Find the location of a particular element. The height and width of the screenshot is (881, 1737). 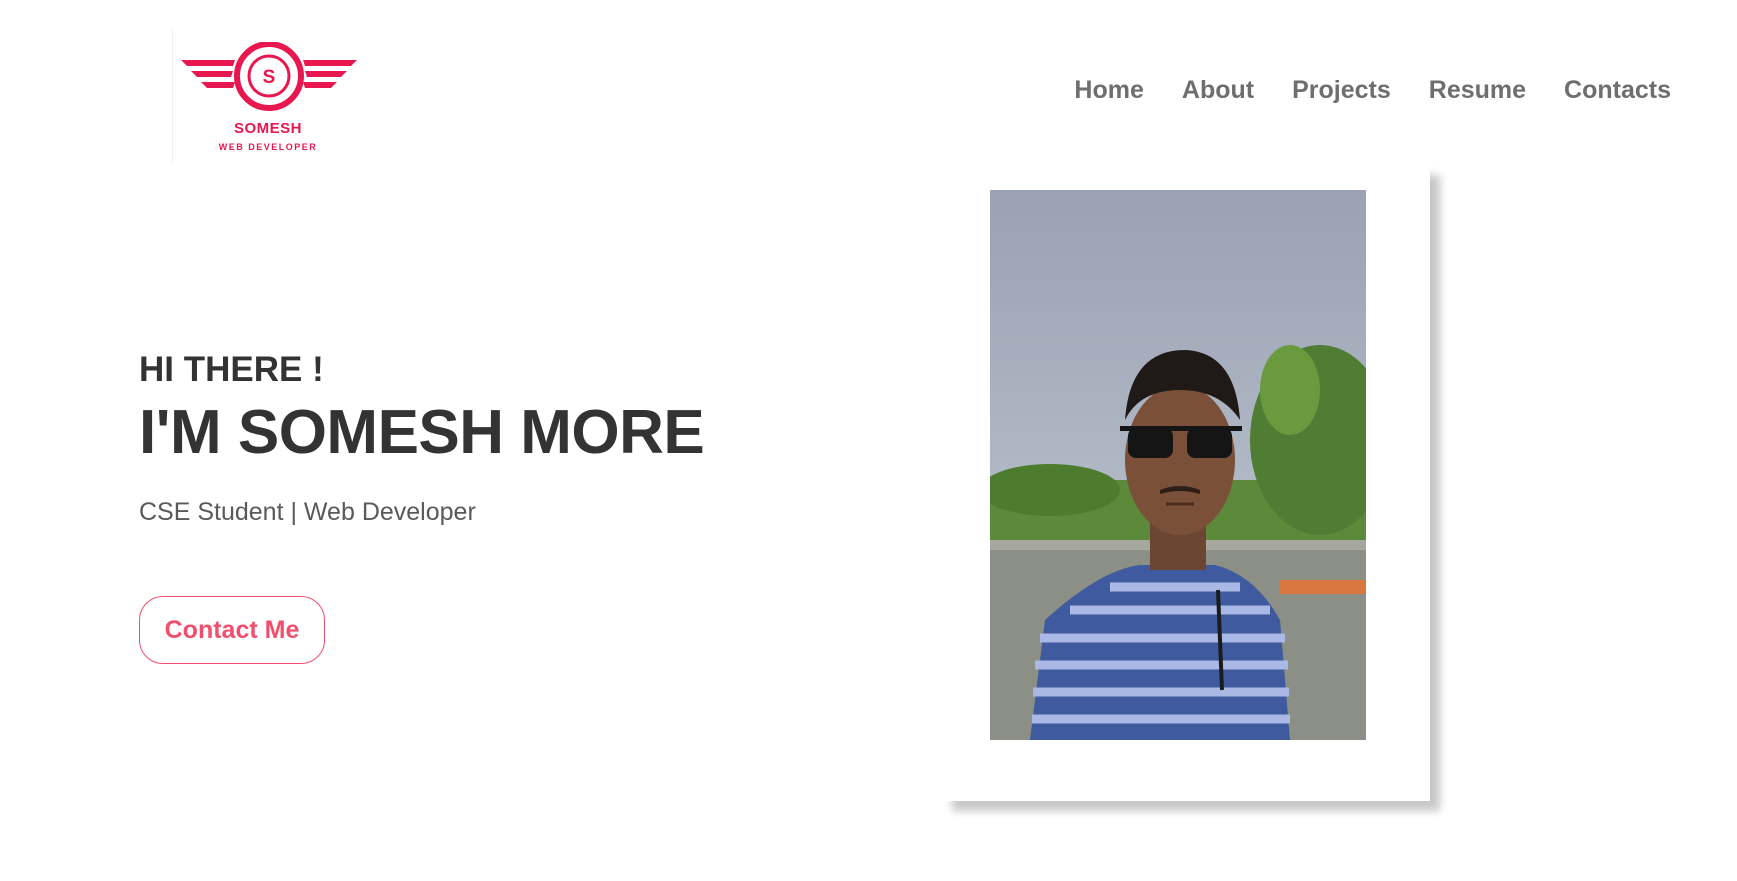

nav-about: About is located at coordinates (1218, 90).